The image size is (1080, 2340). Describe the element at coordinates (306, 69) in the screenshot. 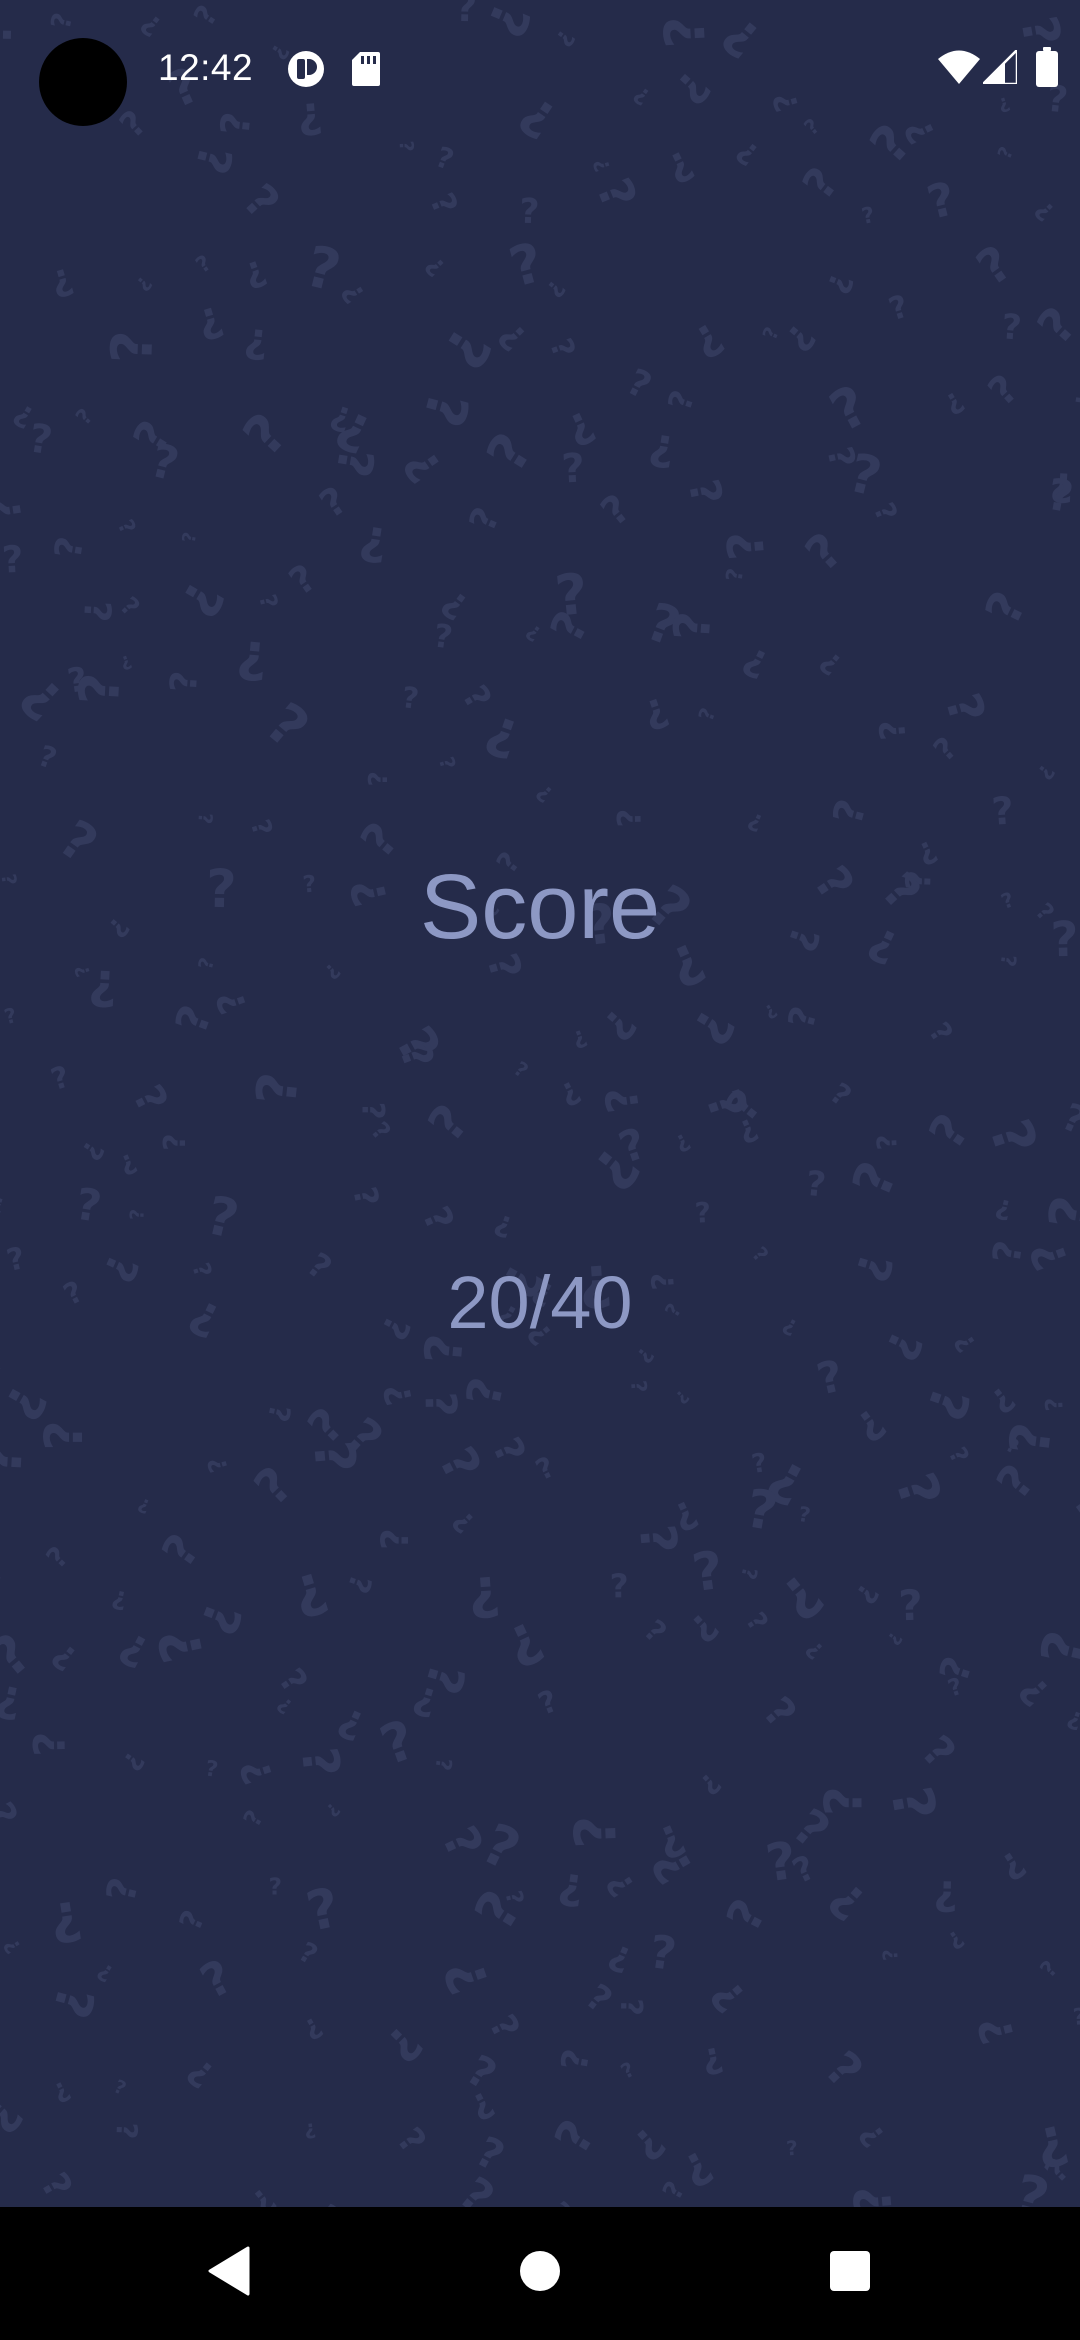

I see `notification-app-icon` at that location.